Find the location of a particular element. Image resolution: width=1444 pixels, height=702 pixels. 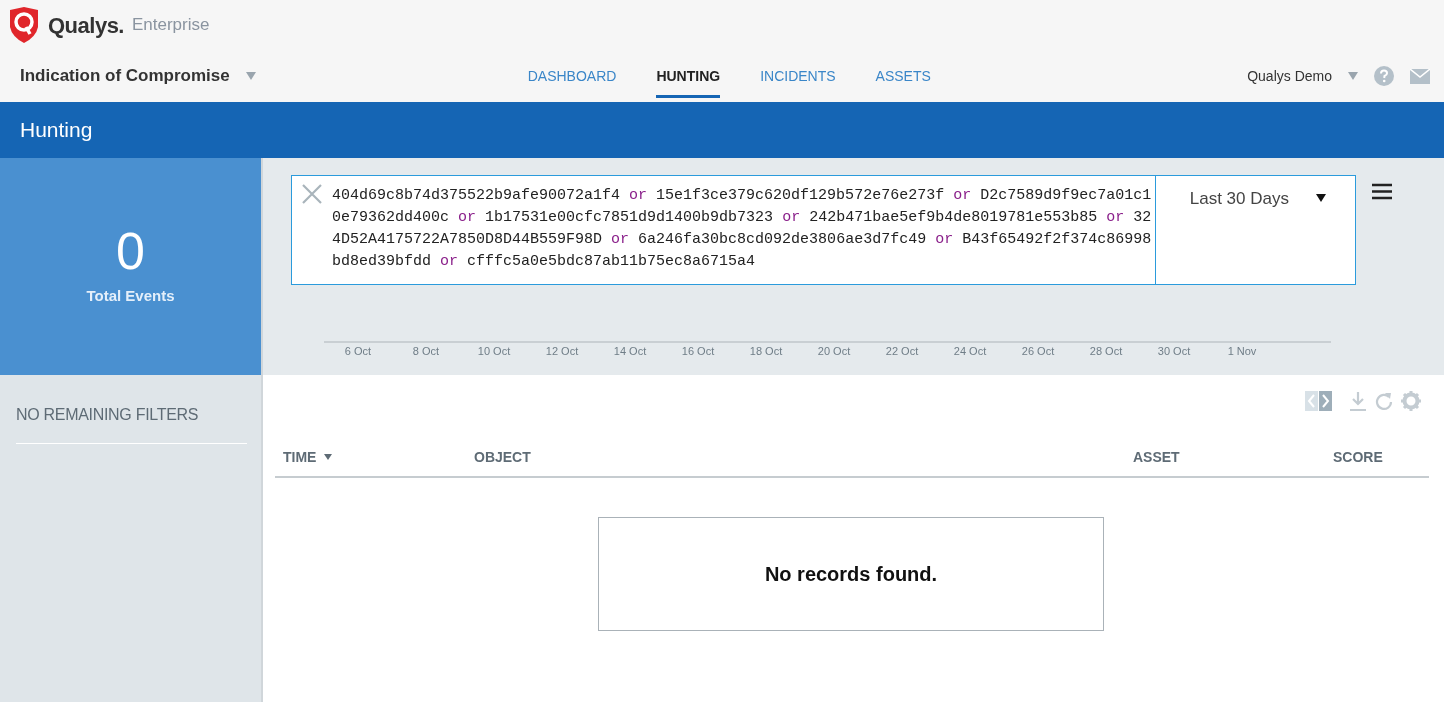

nav-tab: HUNTING is located at coordinates (688, 76).